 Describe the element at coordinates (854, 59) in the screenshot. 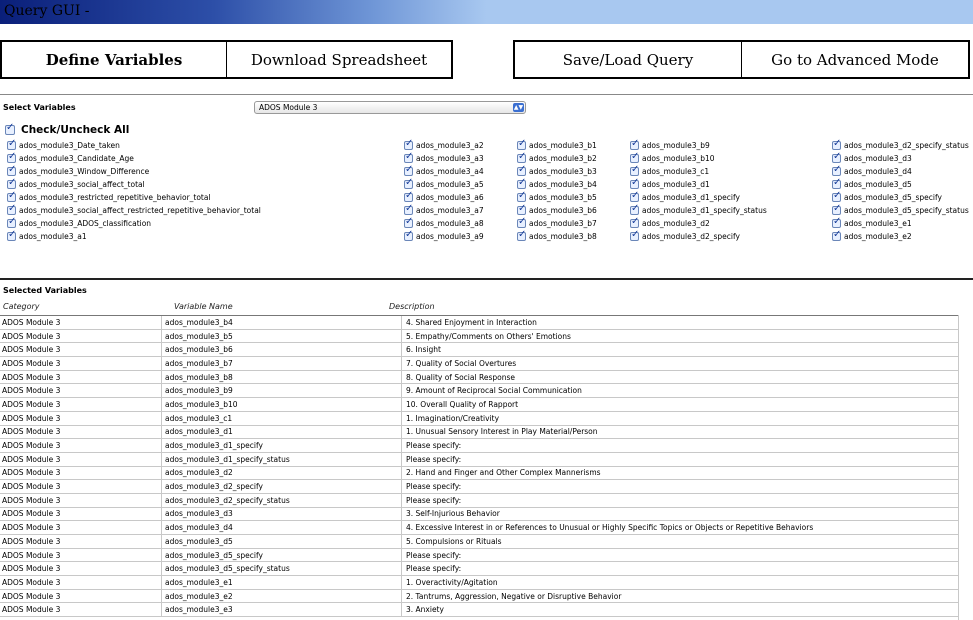

I see `advanced-mode-button: Go to Advanced Mode` at that location.